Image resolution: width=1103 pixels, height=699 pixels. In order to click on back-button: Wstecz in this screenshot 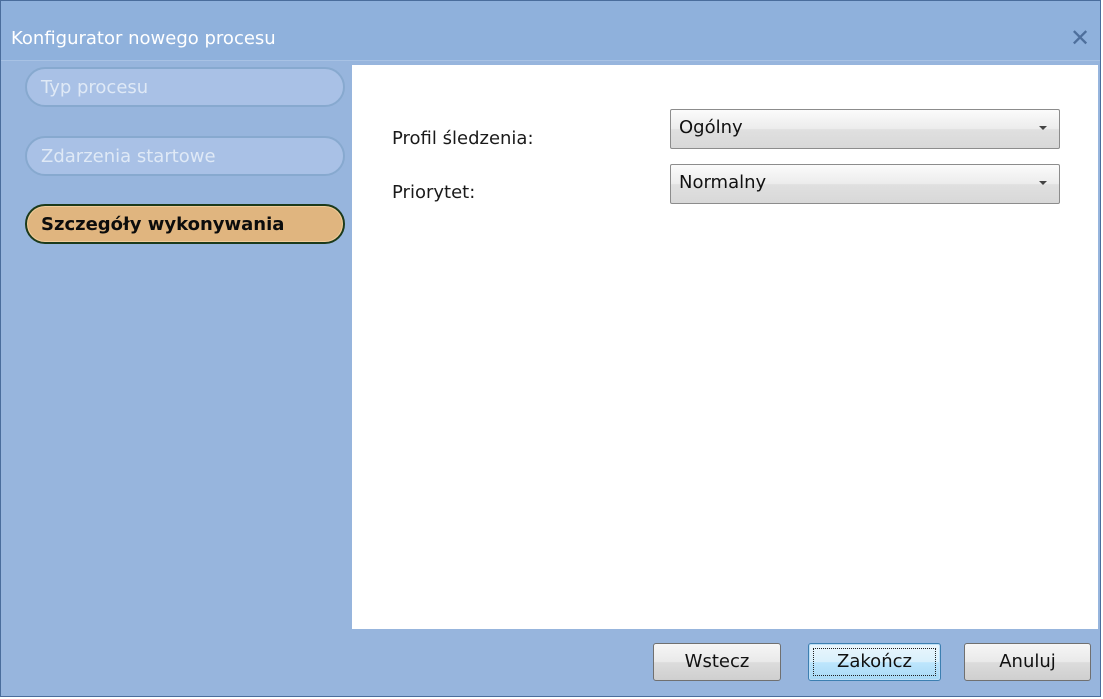, I will do `click(717, 662)`.